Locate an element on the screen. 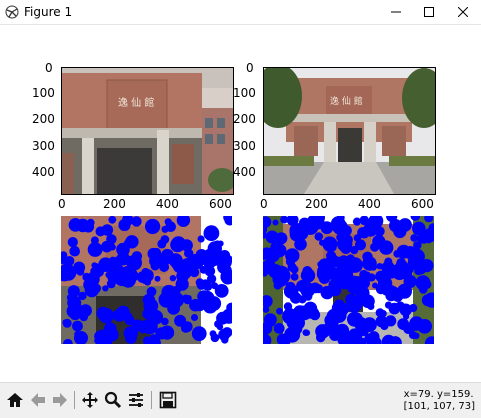 The image size is (481, 418). y-tick-label: 100 is located at coordinates (244, 93).